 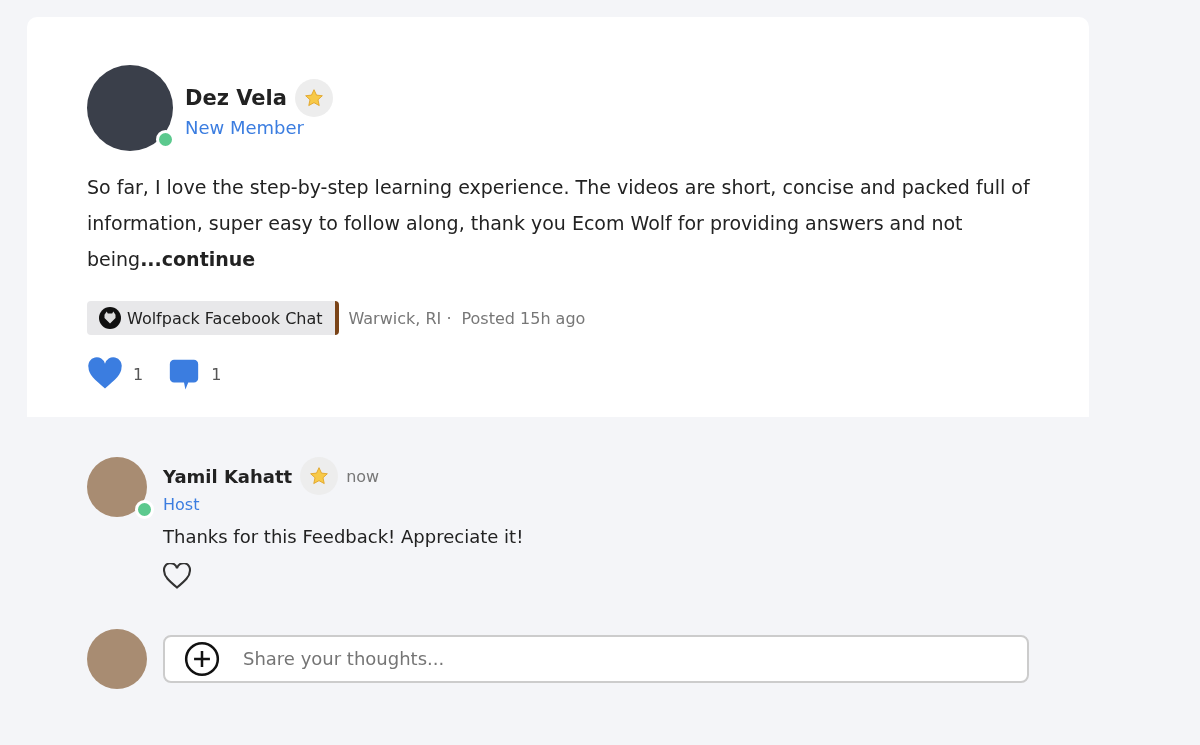 What do you see at coordinates (117, 487) in the screenshot?
I see `avatar-photo-placeholder` at bounding box center [117, 487].